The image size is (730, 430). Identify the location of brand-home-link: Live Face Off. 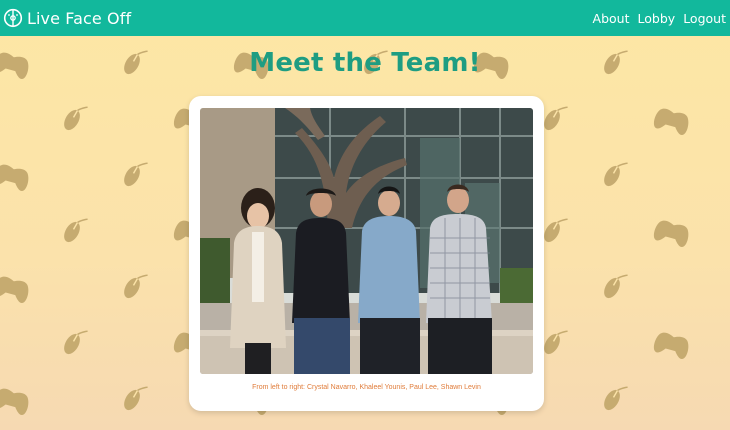
(66, 18).